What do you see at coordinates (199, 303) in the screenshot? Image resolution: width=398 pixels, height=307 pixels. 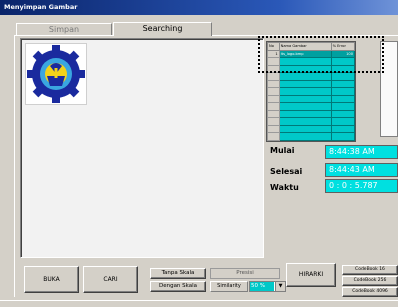 I see `status-bar` at bounding box center [199, 303].